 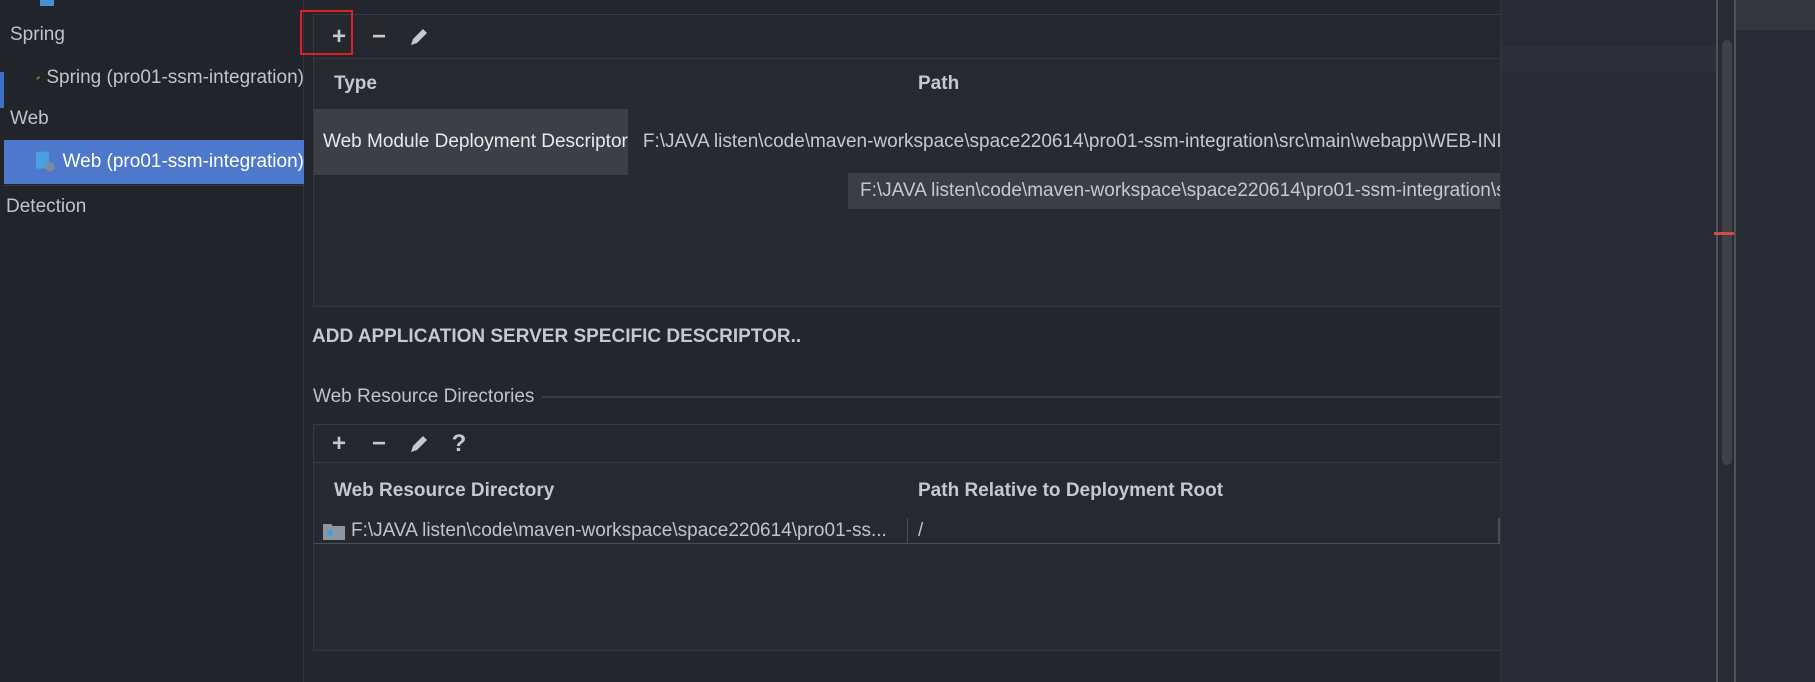 I want to click on group-spring: Spring, so click(x=37, y=34).